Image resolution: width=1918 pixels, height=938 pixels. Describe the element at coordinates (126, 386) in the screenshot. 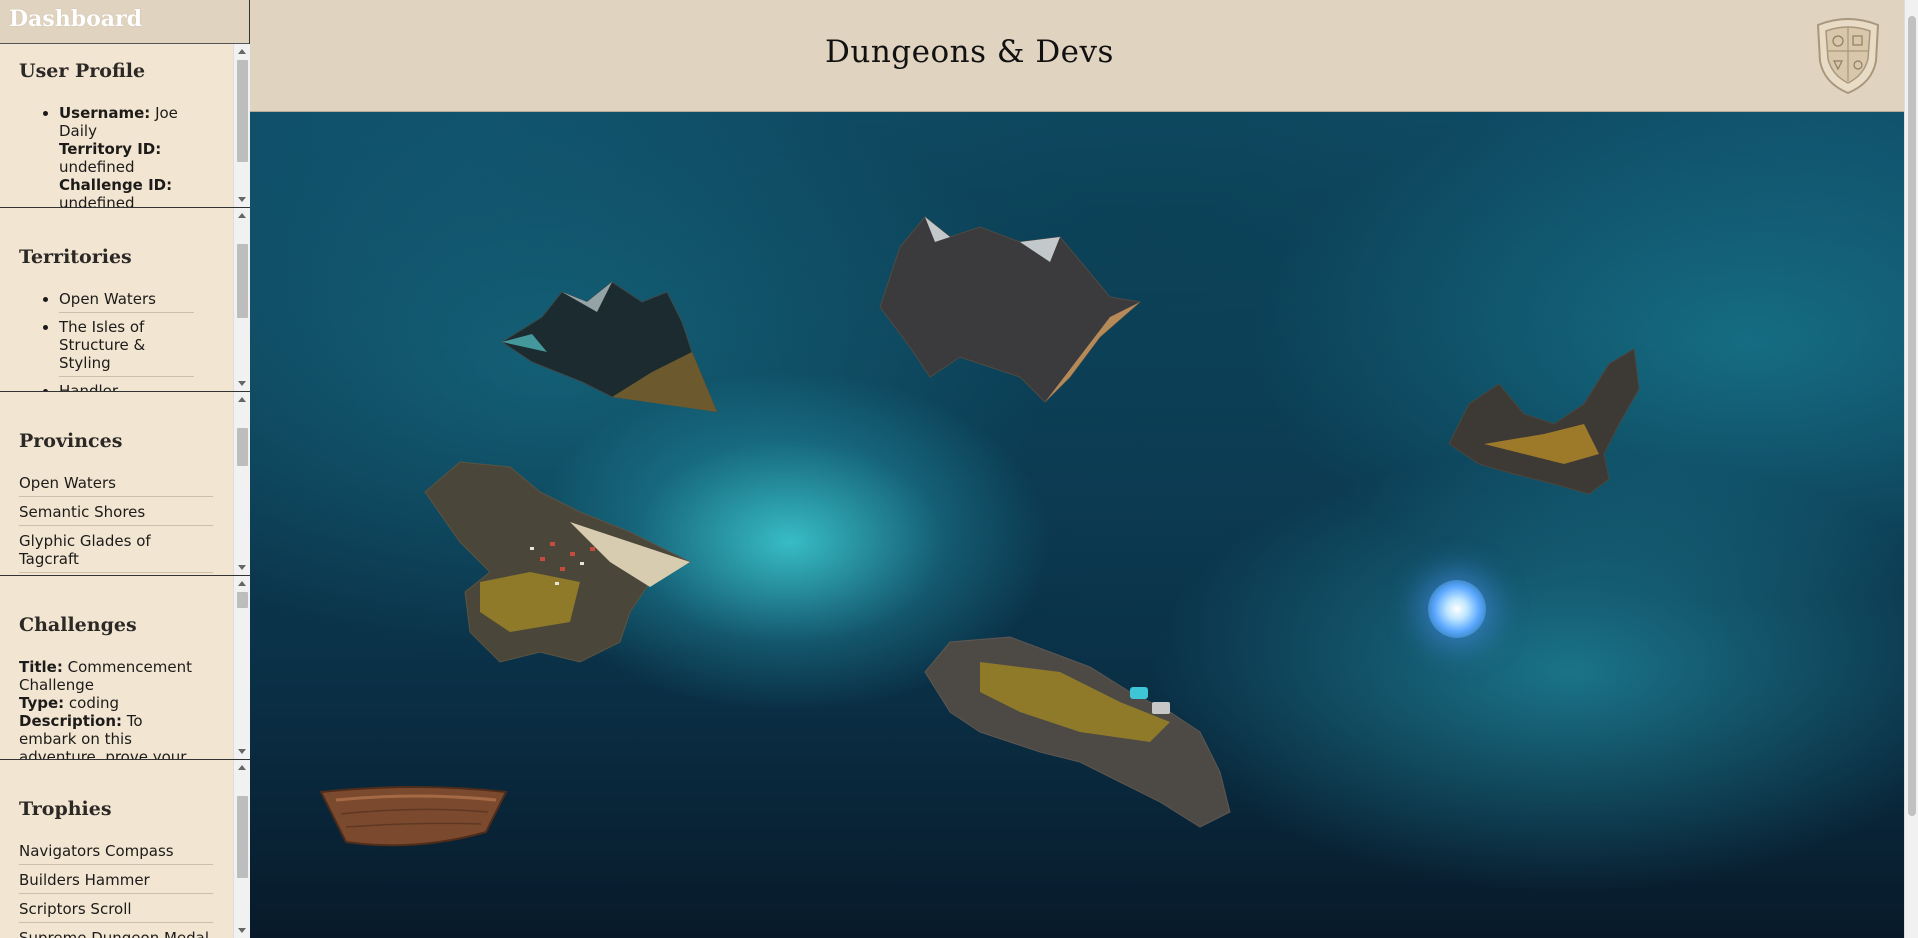

I see `territory-item: Handler Highlands` at that location.